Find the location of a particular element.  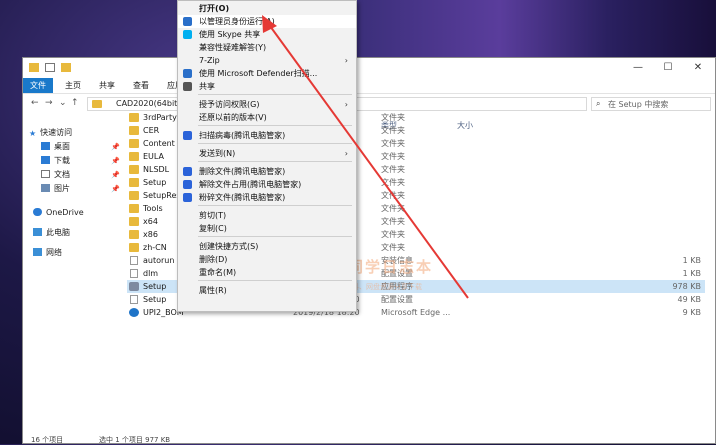

forward-icon: → is located at coordinates (49, 103).